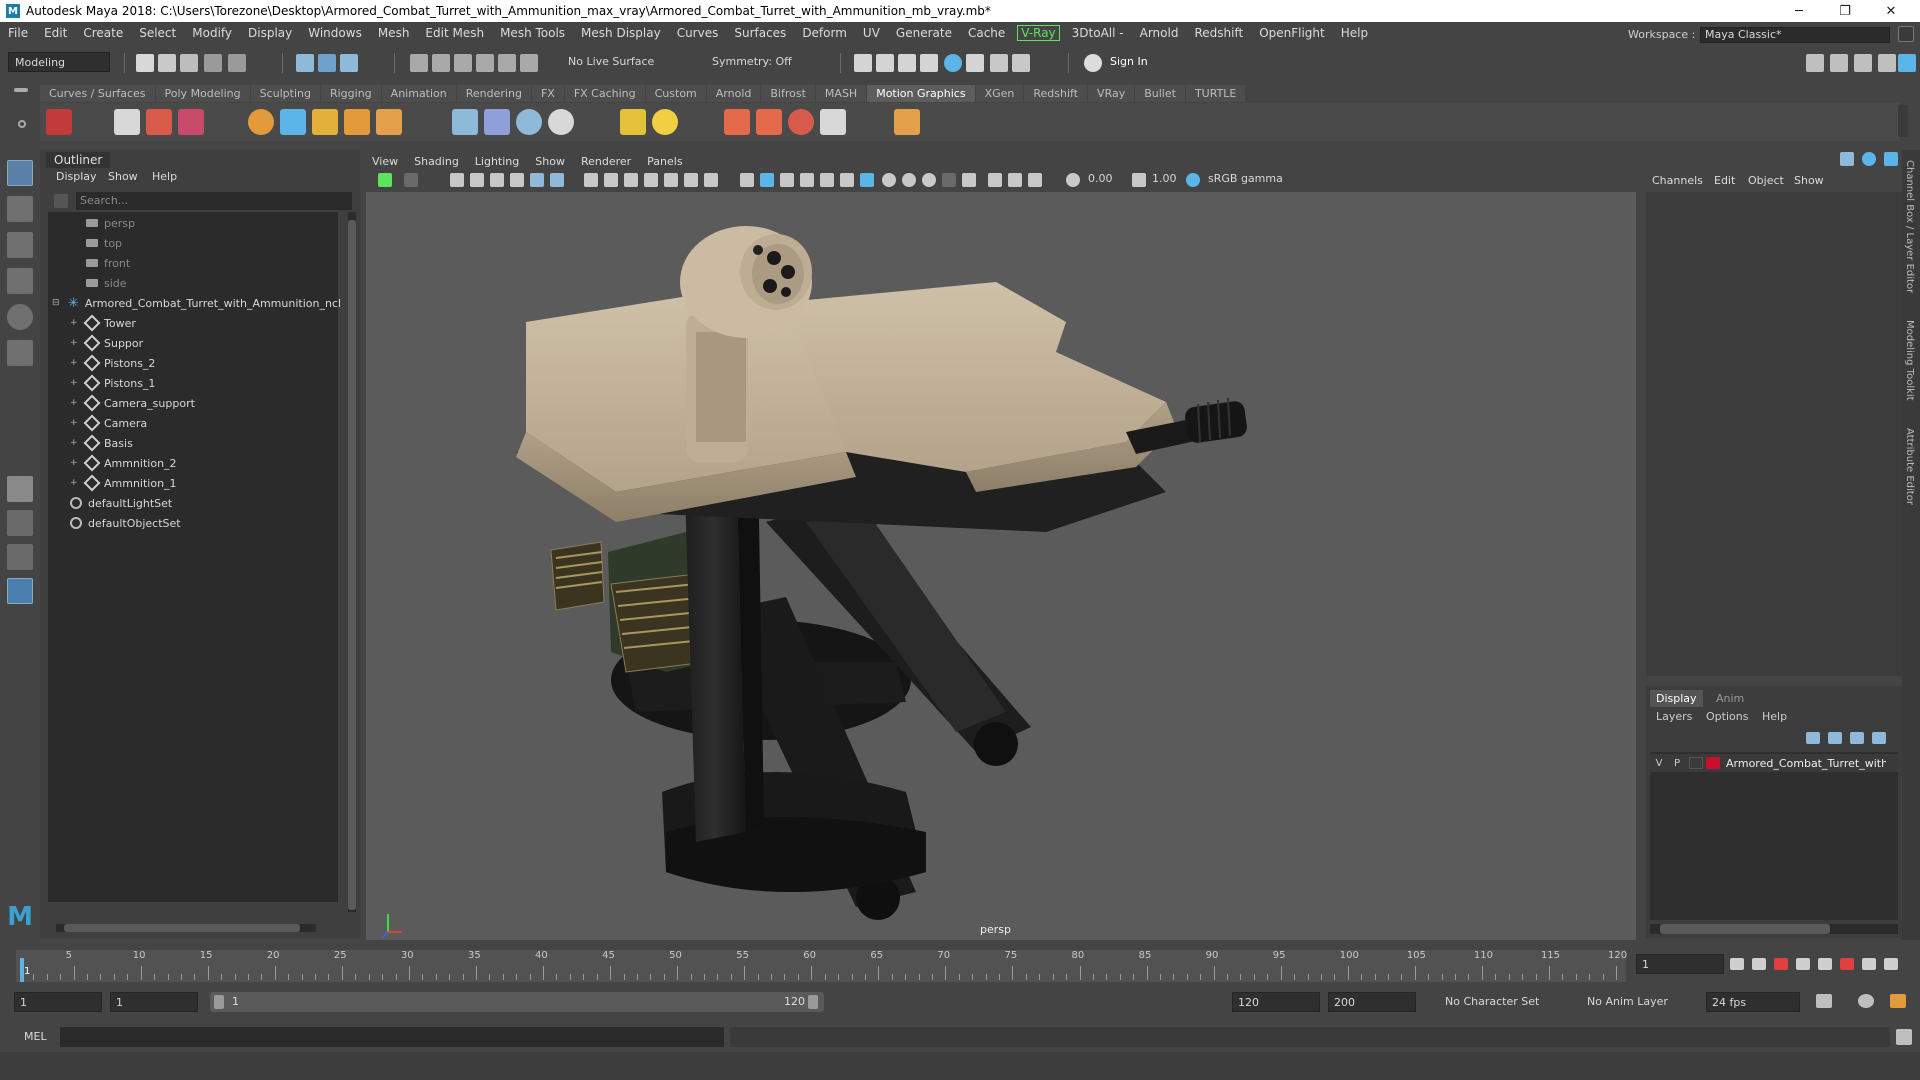  What do you see at coordinates (1073, 180) in the screenshot?
I see `exposure-reset-icon` at bounding box center [1073, 180].